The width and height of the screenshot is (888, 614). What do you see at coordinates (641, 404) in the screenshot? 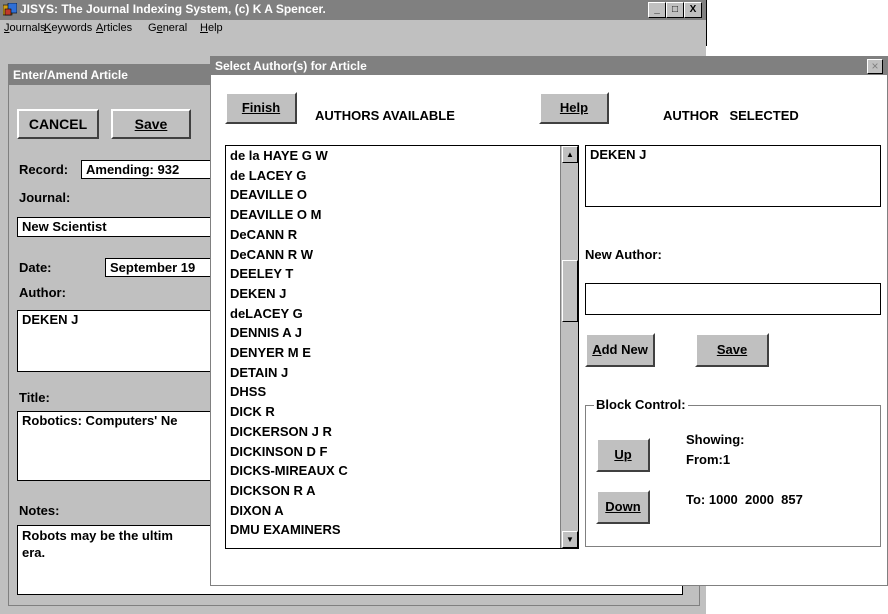
I see `block-control-label: Block Control:` at bounding box center [641, 404].